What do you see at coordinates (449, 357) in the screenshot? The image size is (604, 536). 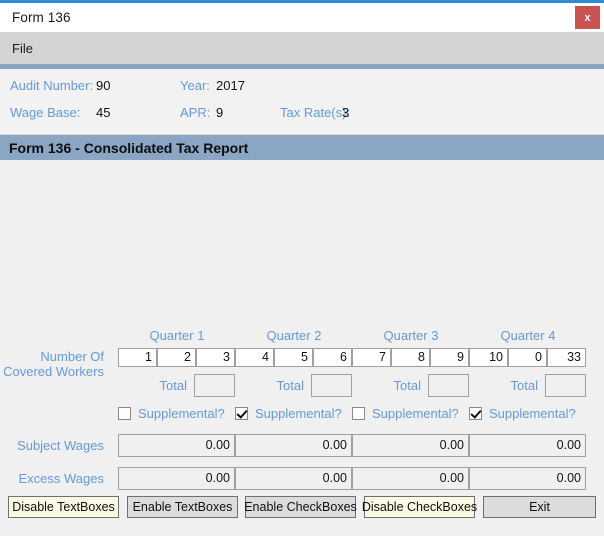 I see `worker-count-q3-m3: 9` at bounding box center [449, 357].